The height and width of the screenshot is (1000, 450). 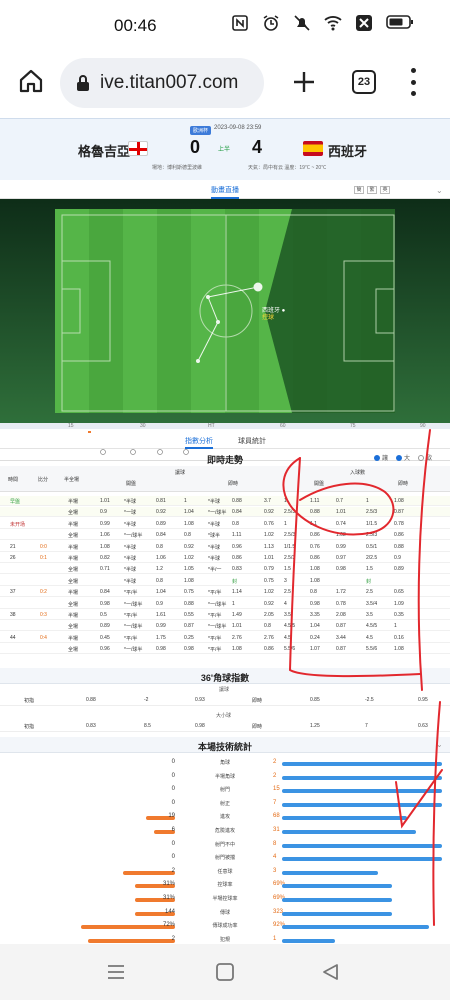 What do you see at coordinates (359, 190) in the screenshot?
I see `lang-simplified-button: 簡` at bounding box center [359, 190].